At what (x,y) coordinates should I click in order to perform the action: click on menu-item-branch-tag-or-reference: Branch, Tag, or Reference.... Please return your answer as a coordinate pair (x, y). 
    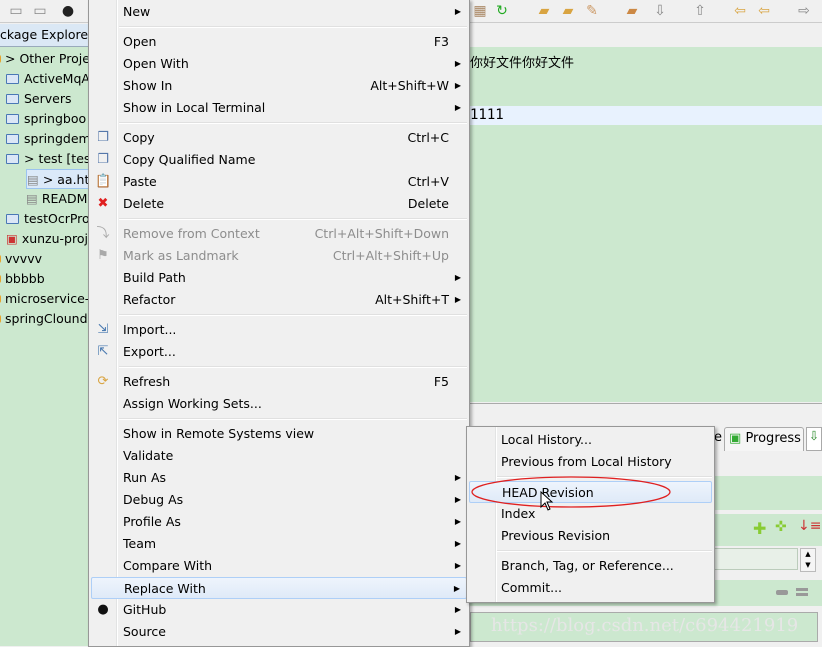
    Looking at the image, I should click on (590, 566).